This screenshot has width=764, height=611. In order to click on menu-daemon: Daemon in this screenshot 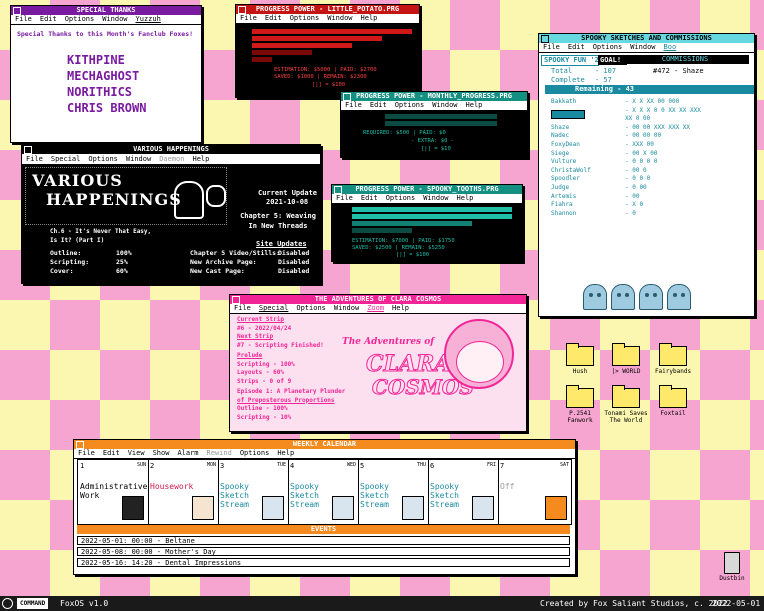, I will do `click(171, 159)`.